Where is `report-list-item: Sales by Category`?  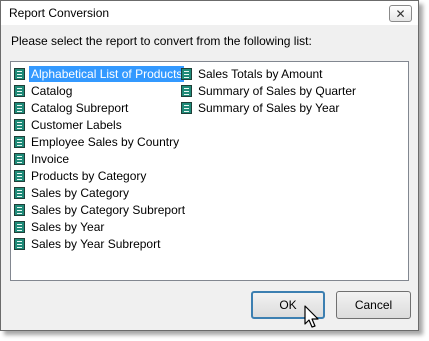
report-list-item: Sales by Category is located at coordinates (100, 192).